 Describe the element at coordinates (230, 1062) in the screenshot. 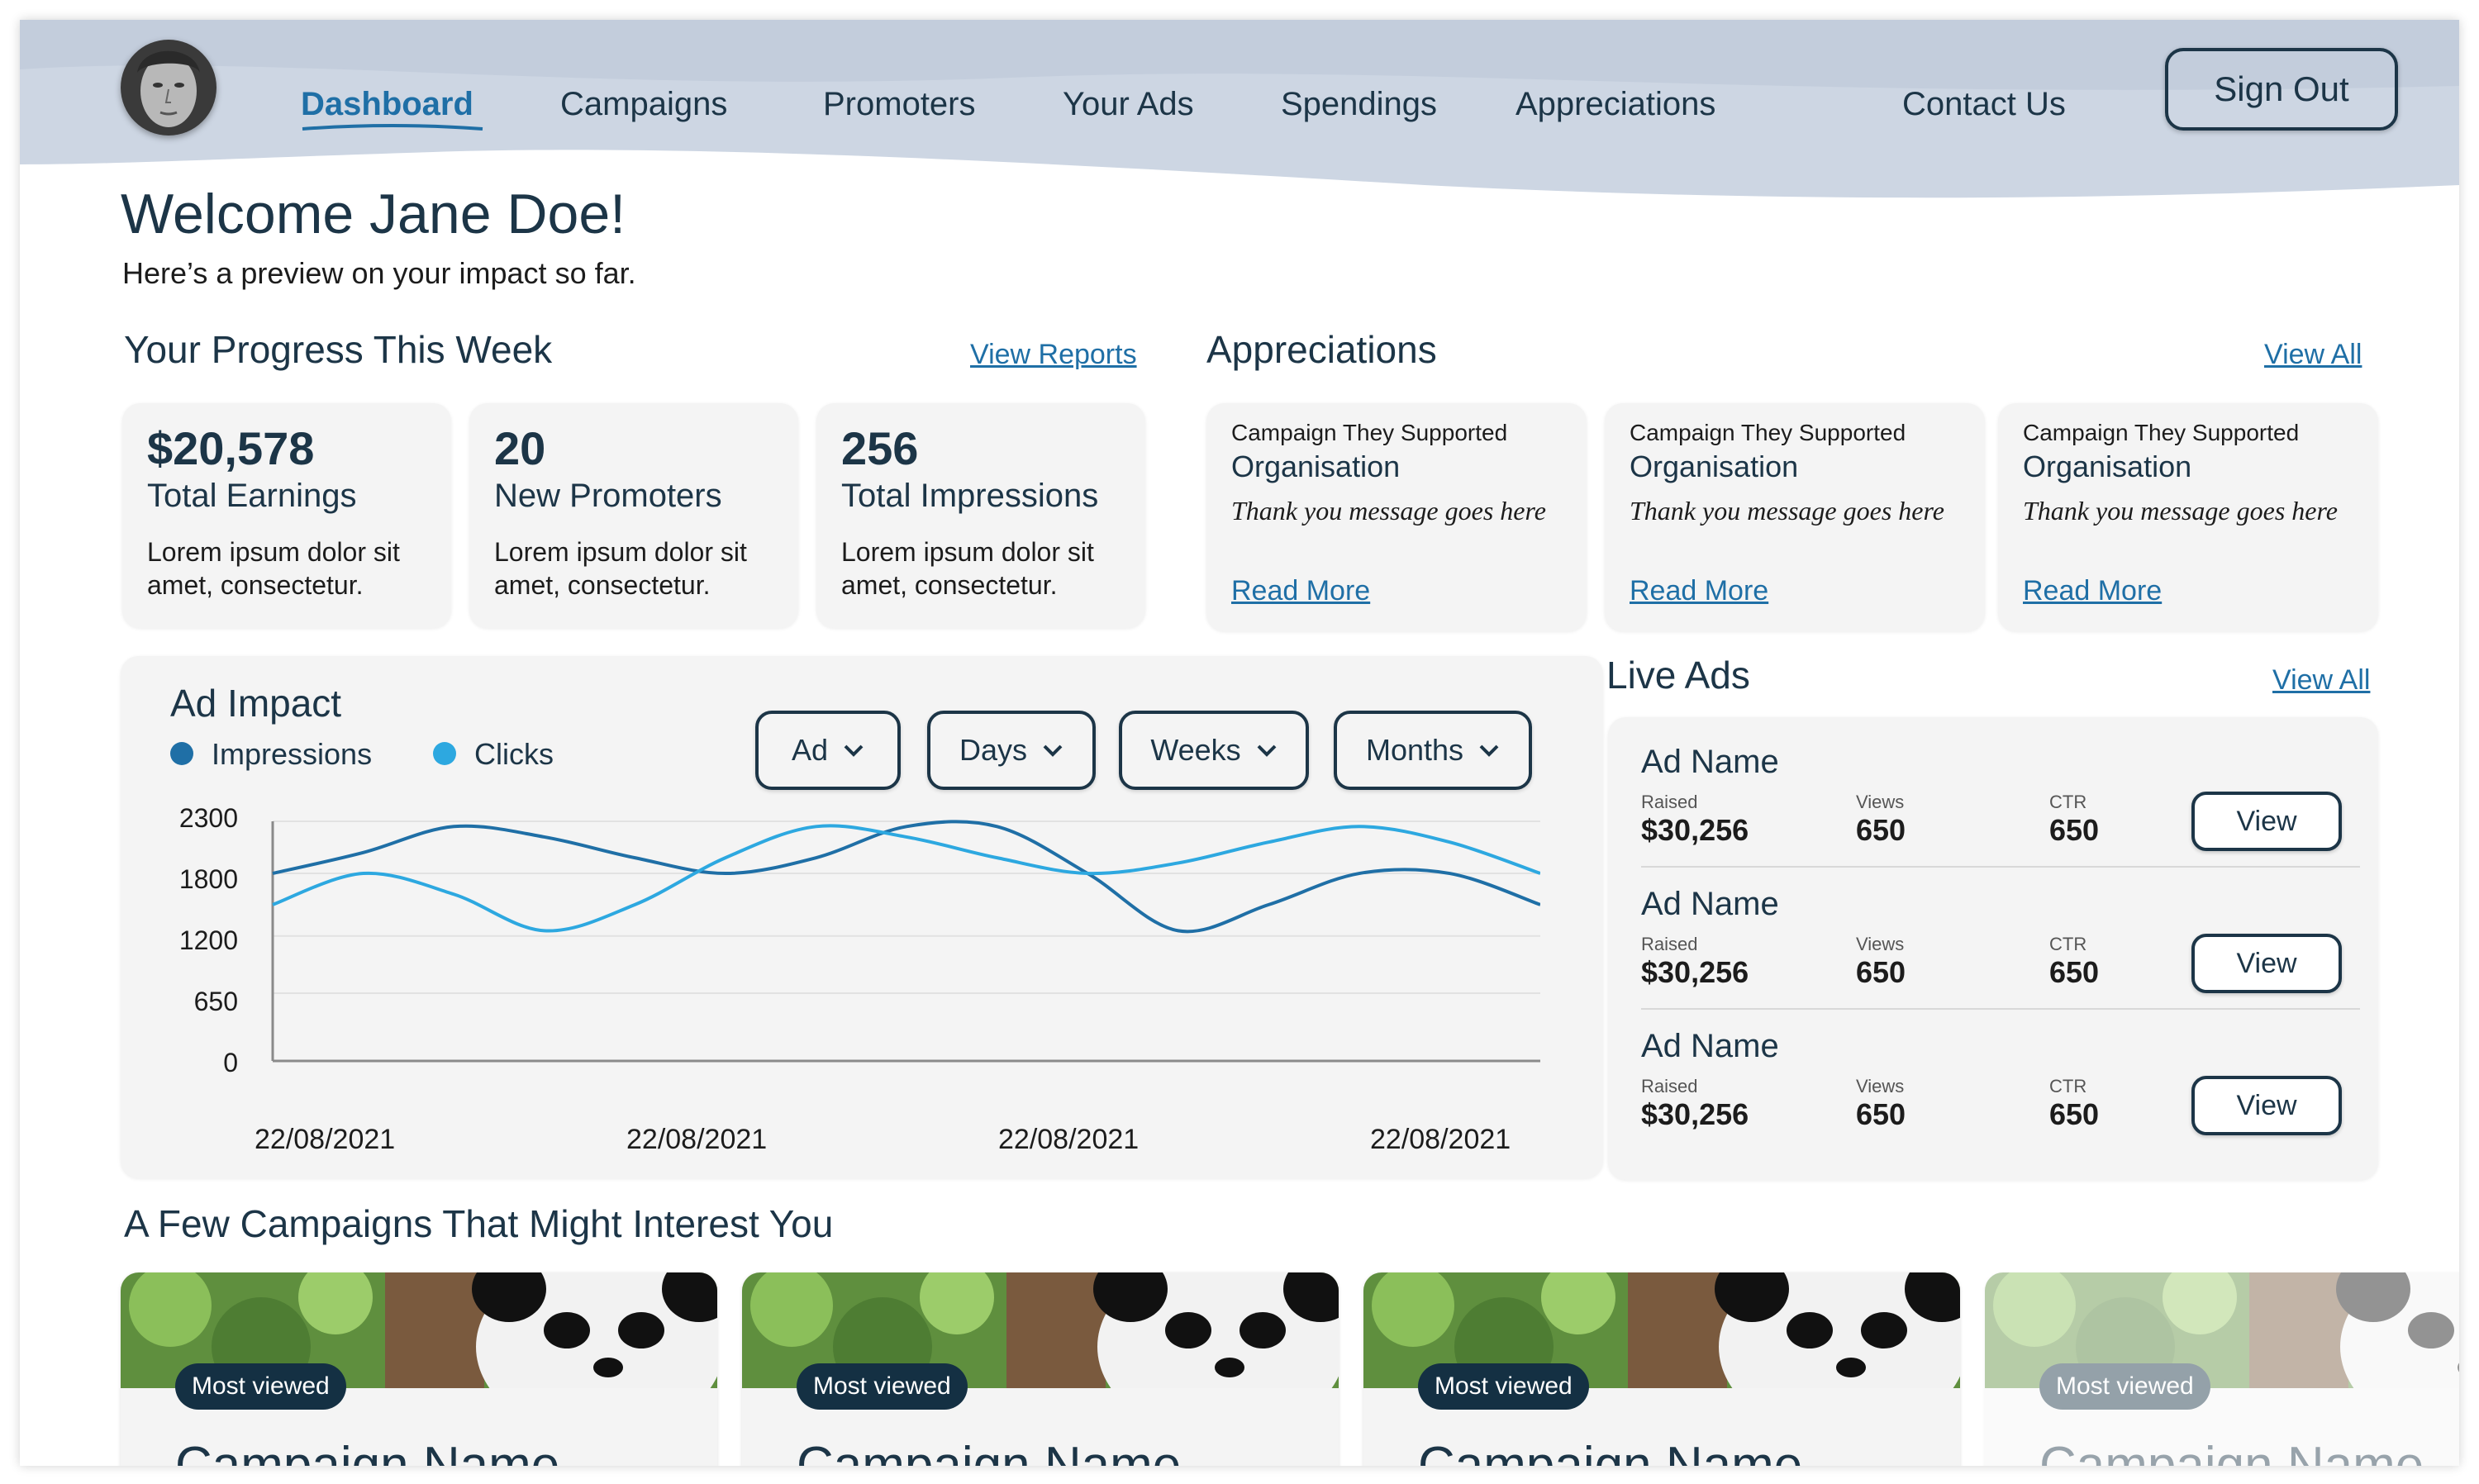

I see `y-tick-label: 0` at that location.